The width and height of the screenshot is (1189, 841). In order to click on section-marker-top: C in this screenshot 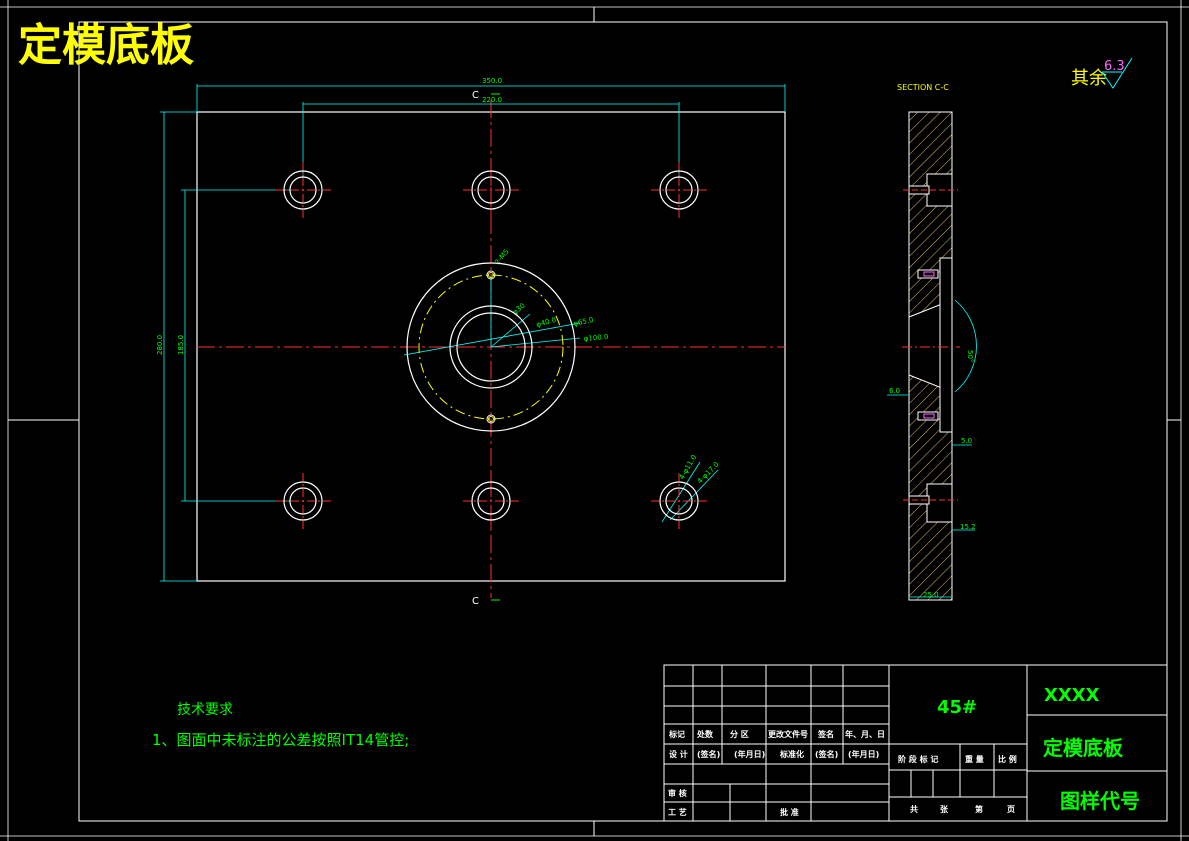, I will do `click(475, 95)`.